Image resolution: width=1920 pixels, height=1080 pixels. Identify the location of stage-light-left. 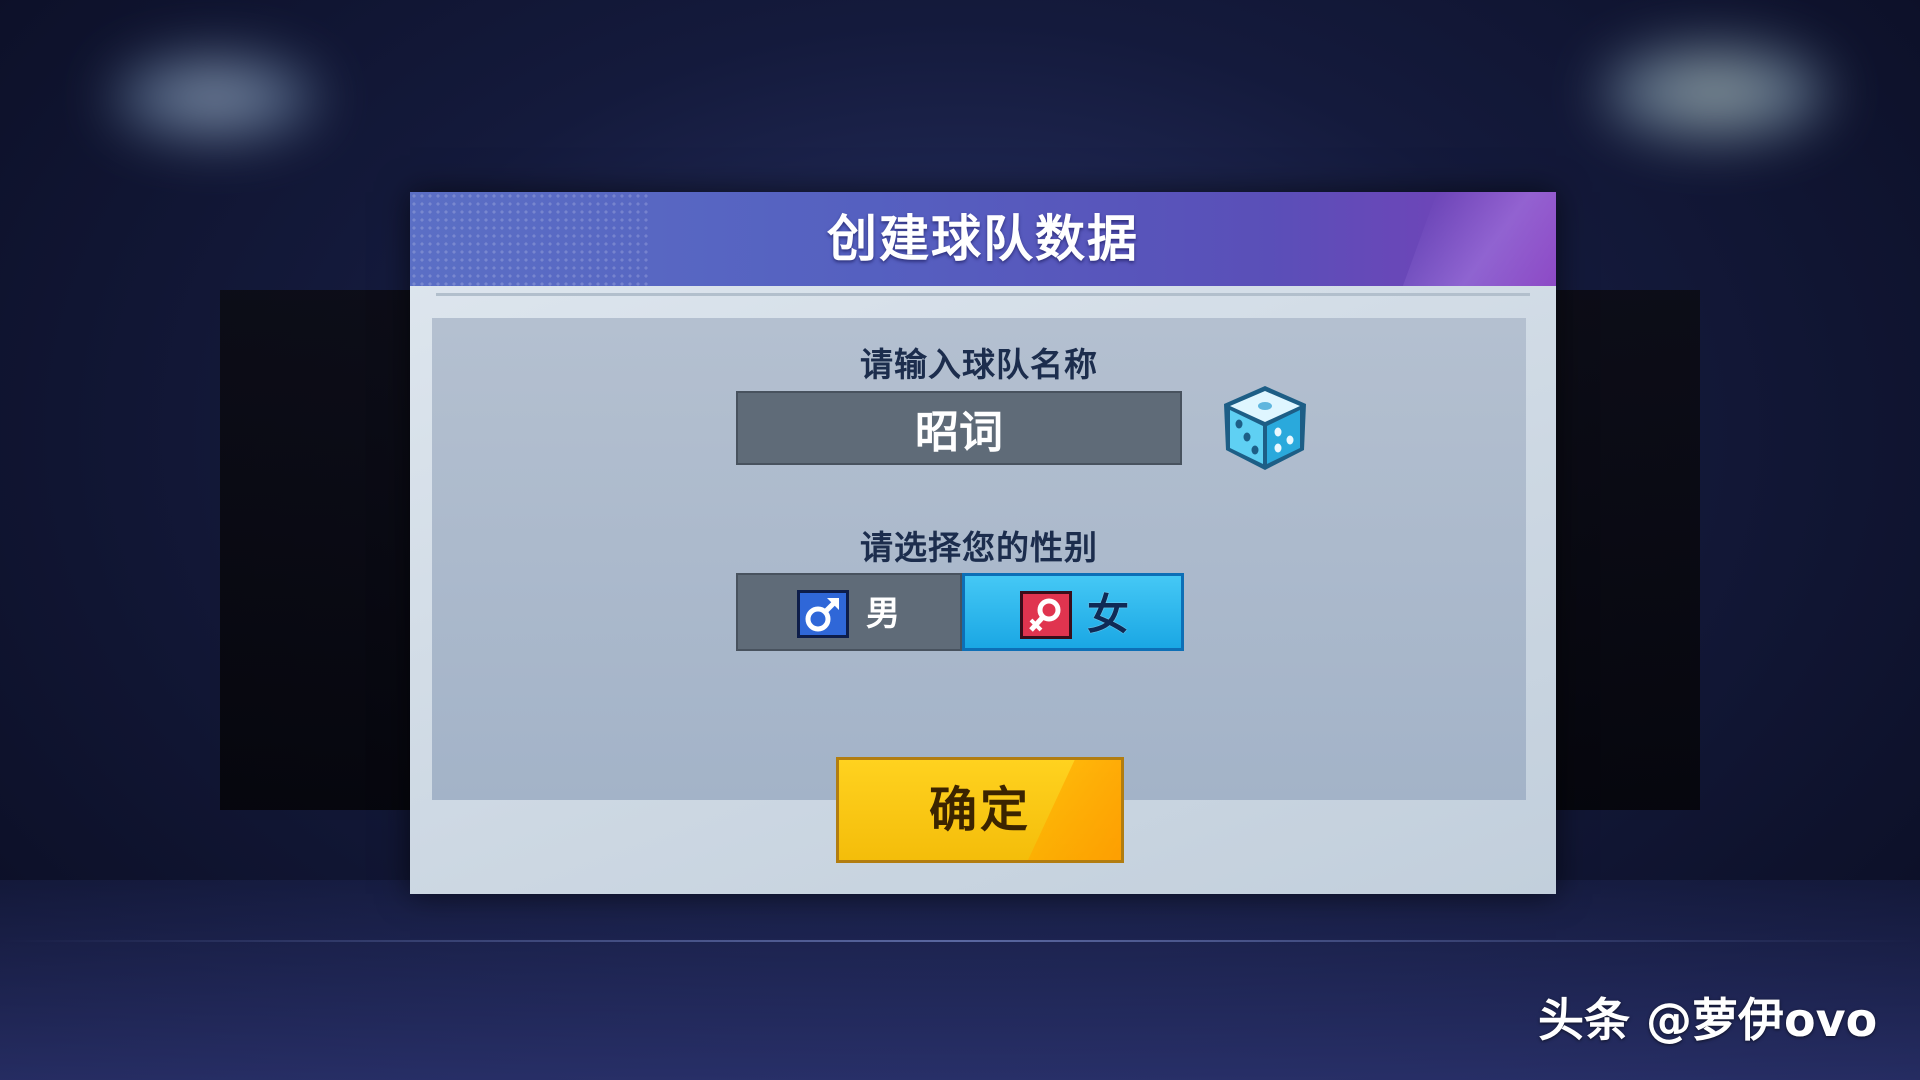
(215, 97).